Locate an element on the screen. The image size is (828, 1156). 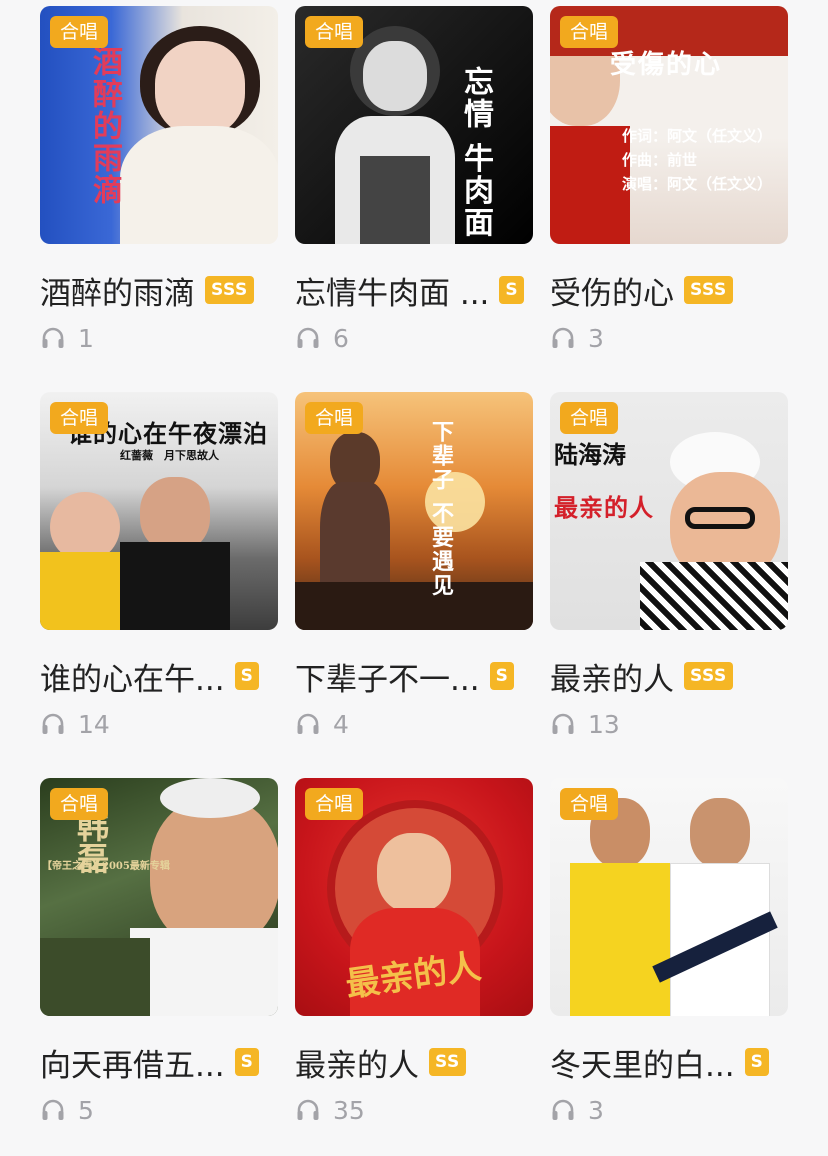
song-title-row: 最亲的人 SSS is located at coordinates (669, 676).